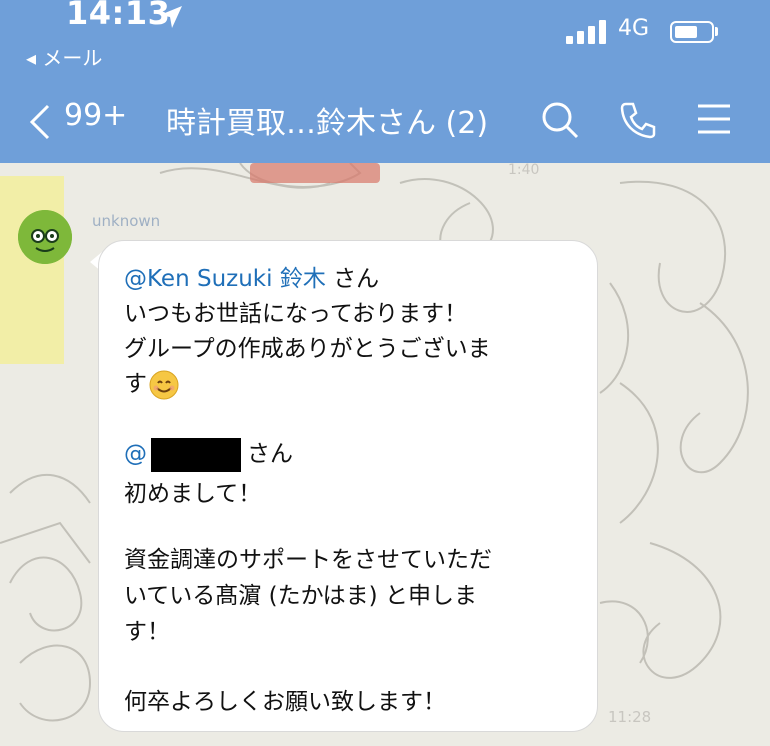 This screenshot has width=770, height=746. I want to click on menu-icon, so click(714, 119).